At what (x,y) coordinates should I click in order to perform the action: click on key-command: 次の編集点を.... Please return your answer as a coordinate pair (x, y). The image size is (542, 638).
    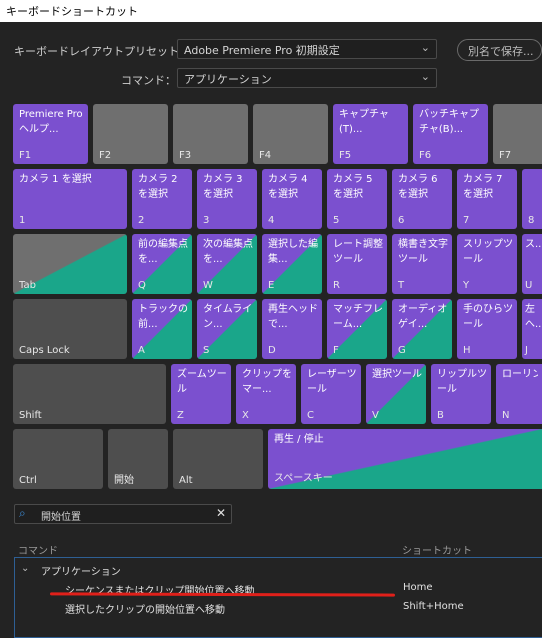
    Looking at the image, I should click on (228, 252).